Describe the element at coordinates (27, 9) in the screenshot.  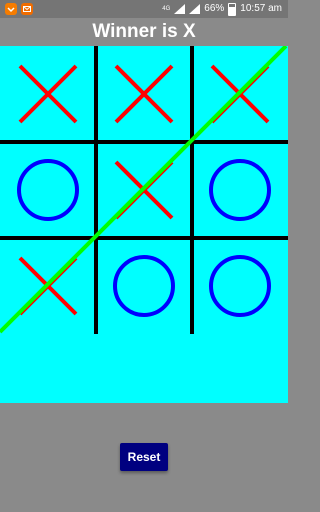
I see `mail-notification-icon` at that location.